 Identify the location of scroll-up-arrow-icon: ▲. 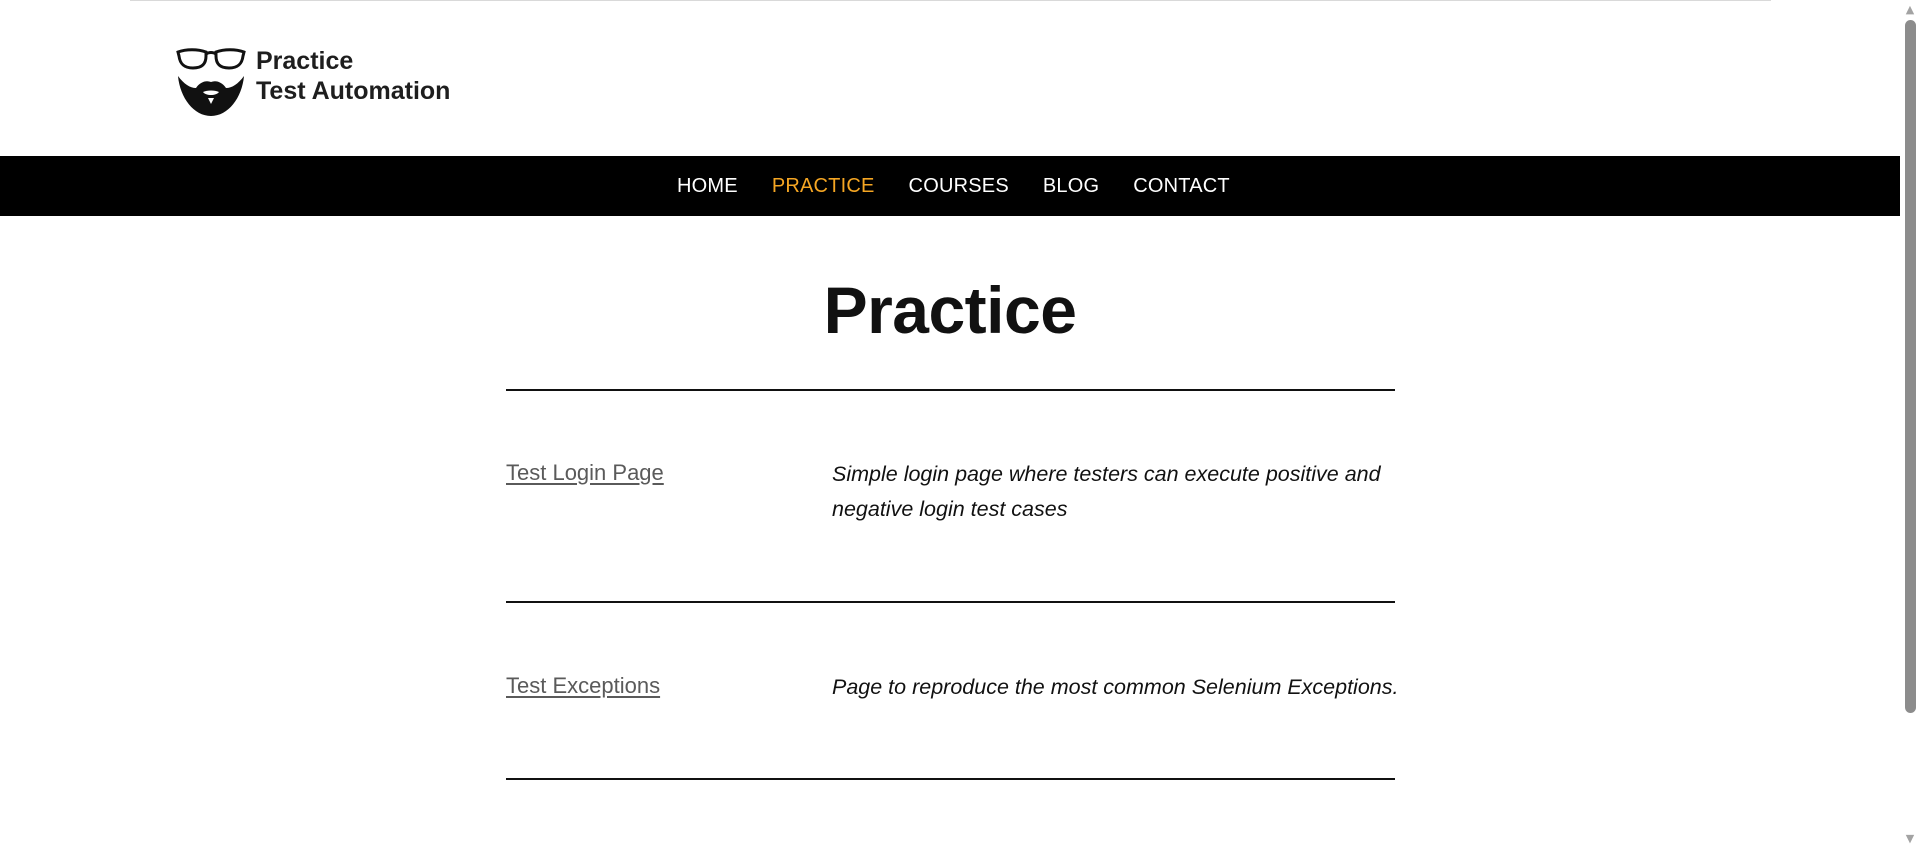
(1910, 9).